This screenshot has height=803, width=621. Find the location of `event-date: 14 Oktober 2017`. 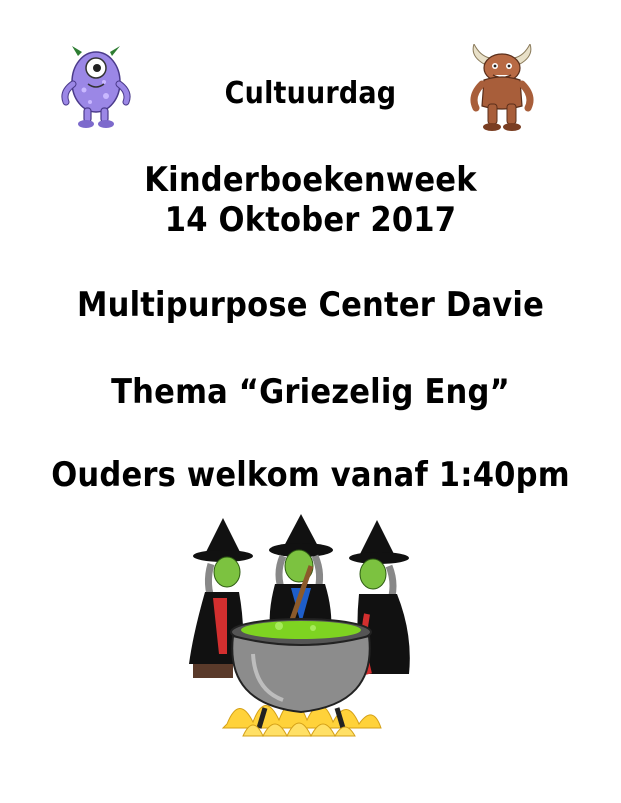

event-date: 14 Oktober 2017 is located at coordinates (310, 220).